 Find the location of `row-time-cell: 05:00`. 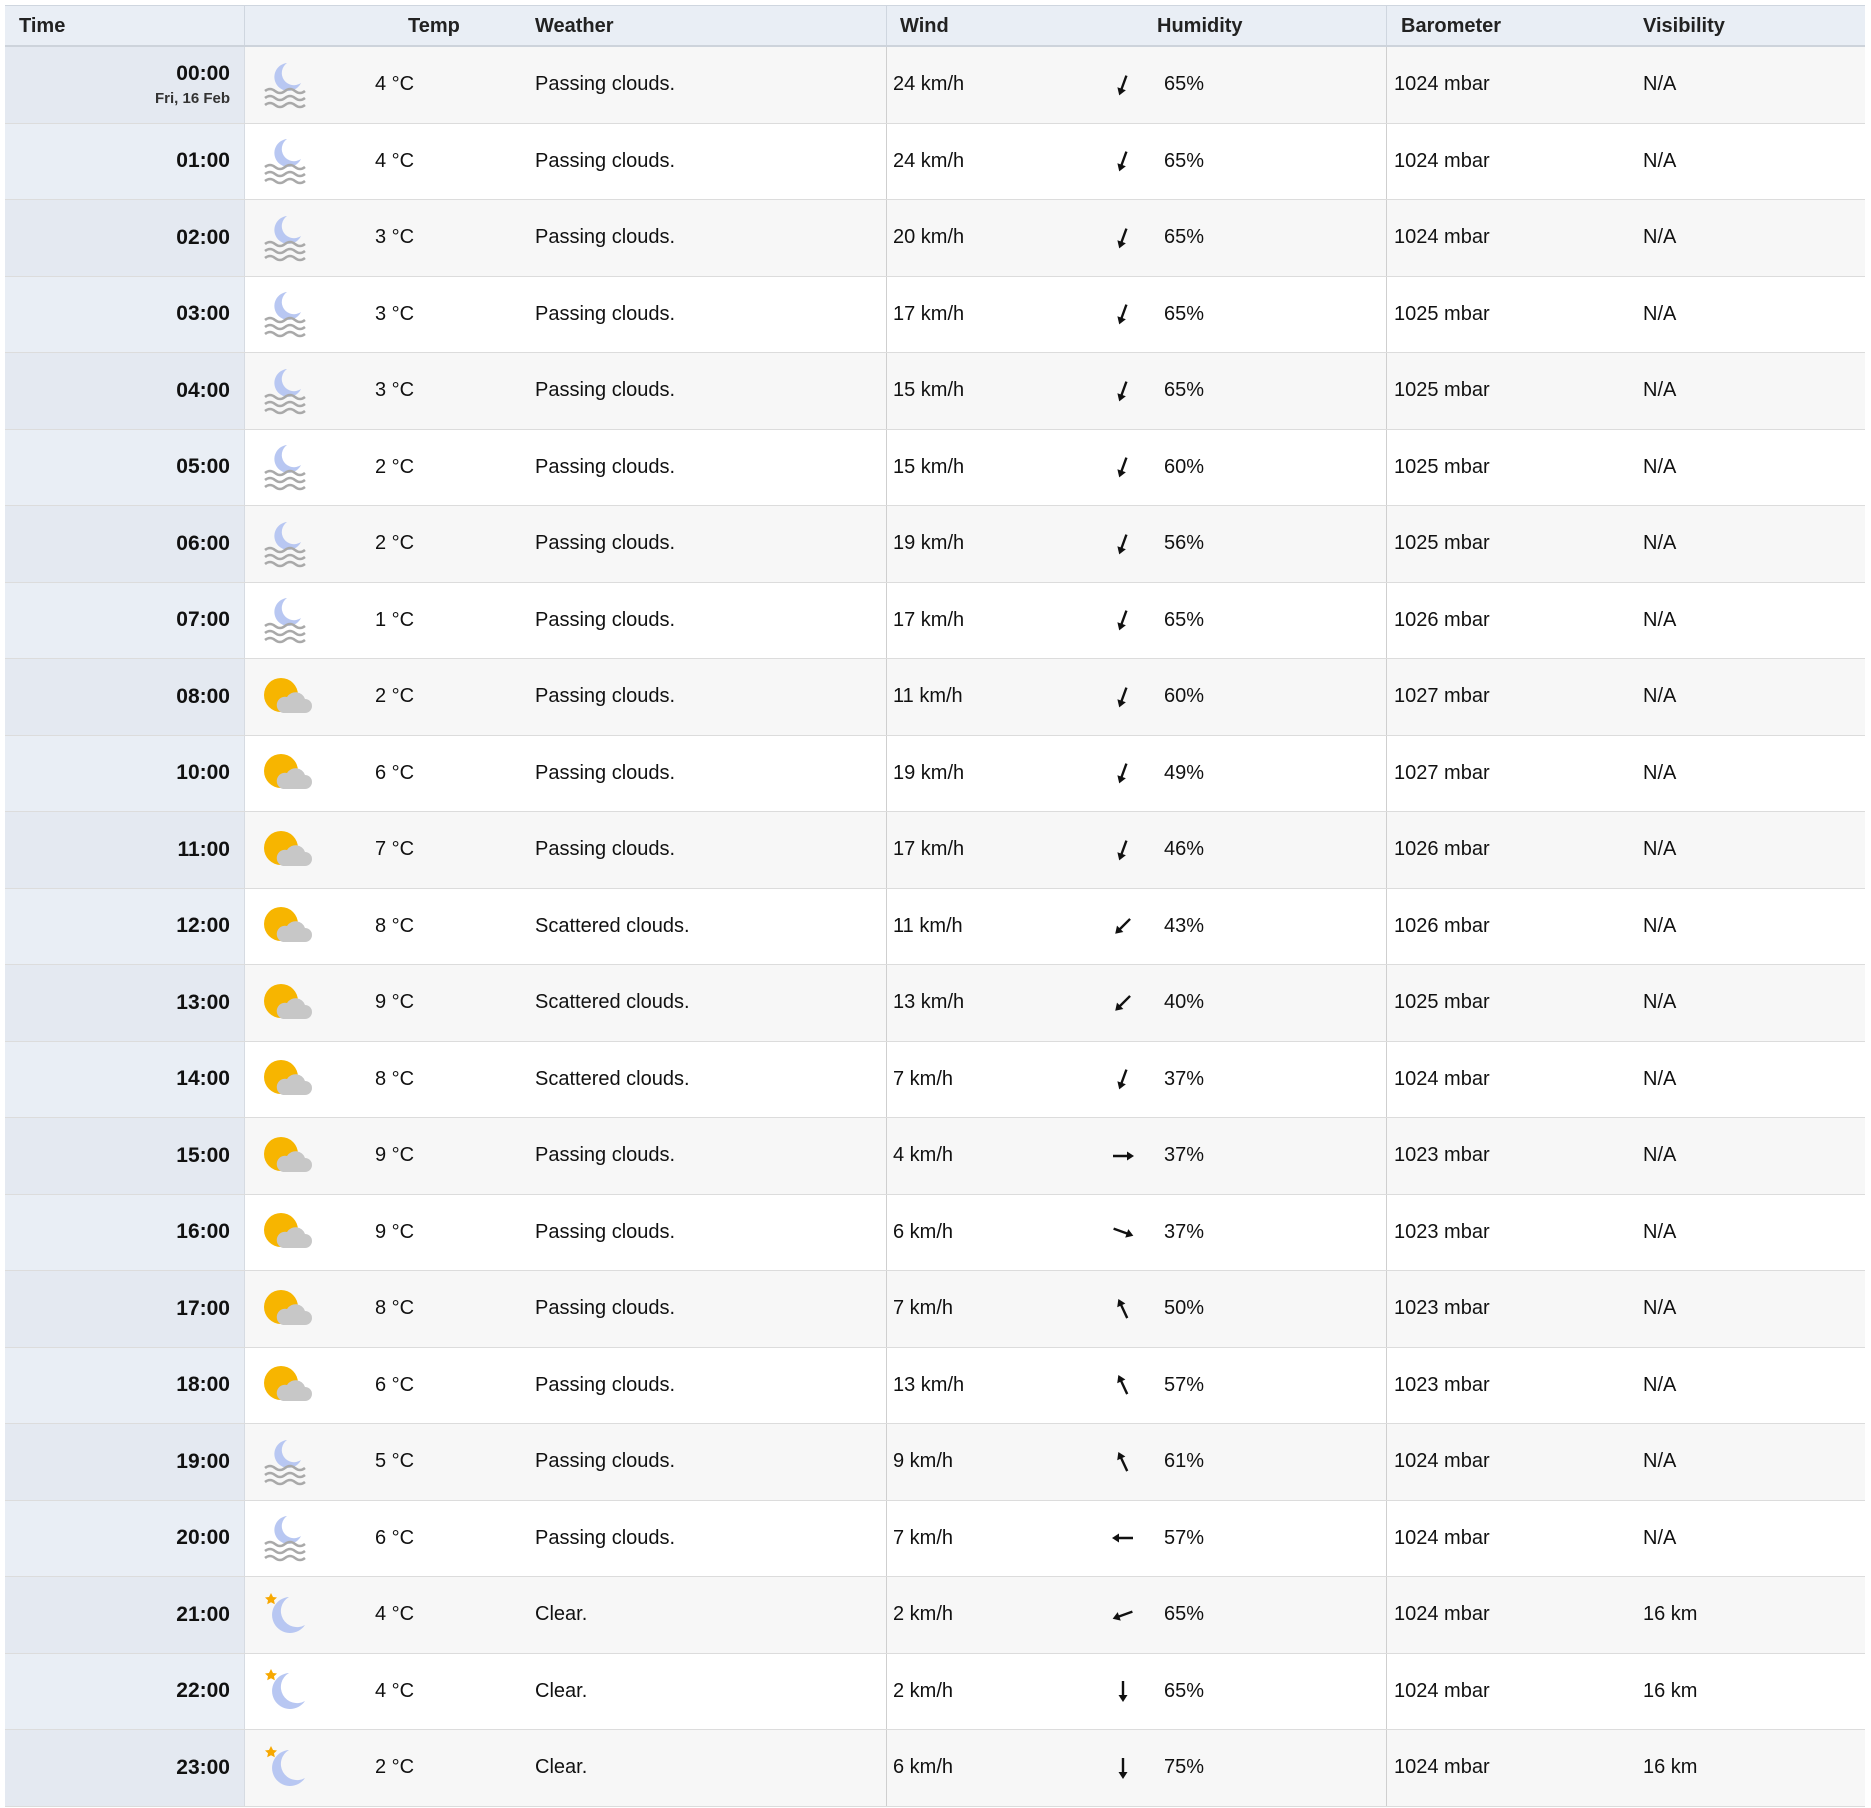

row-time-cell: 05:00 is located at coordinates (125, 467).